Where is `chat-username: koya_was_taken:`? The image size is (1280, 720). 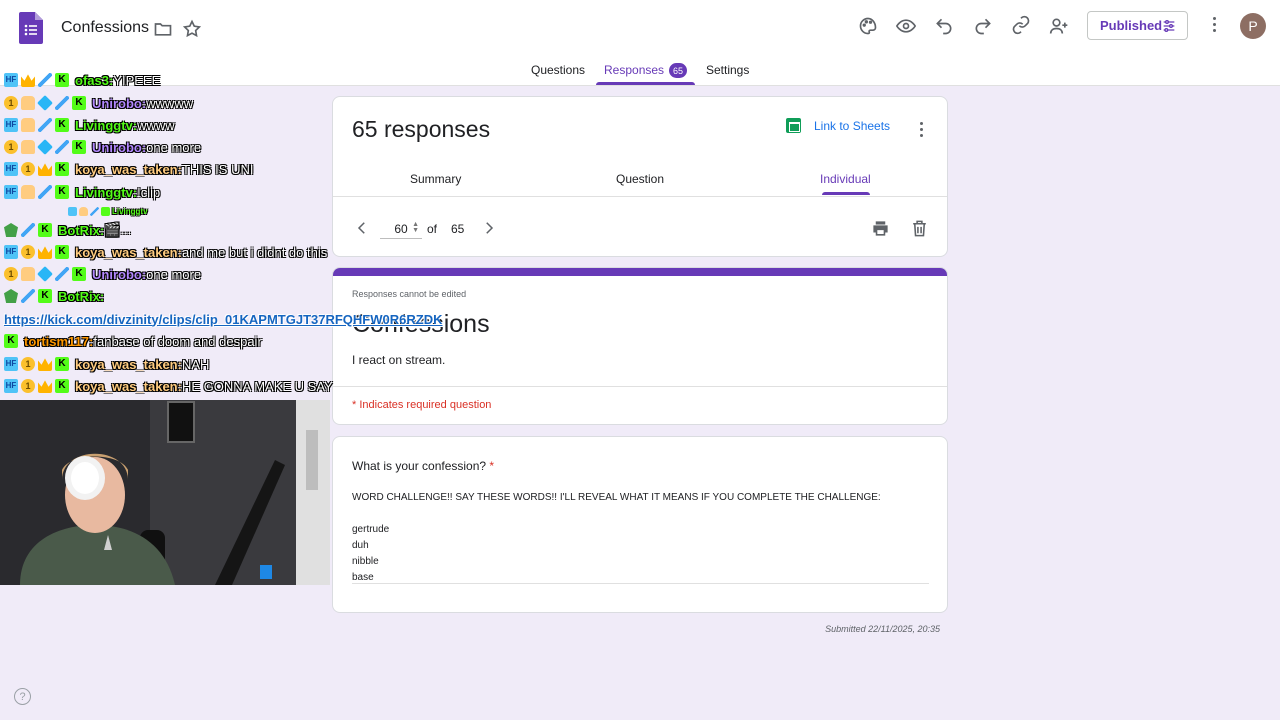 chat-username: koya_was_taken: is located at coordinates (128, 169).